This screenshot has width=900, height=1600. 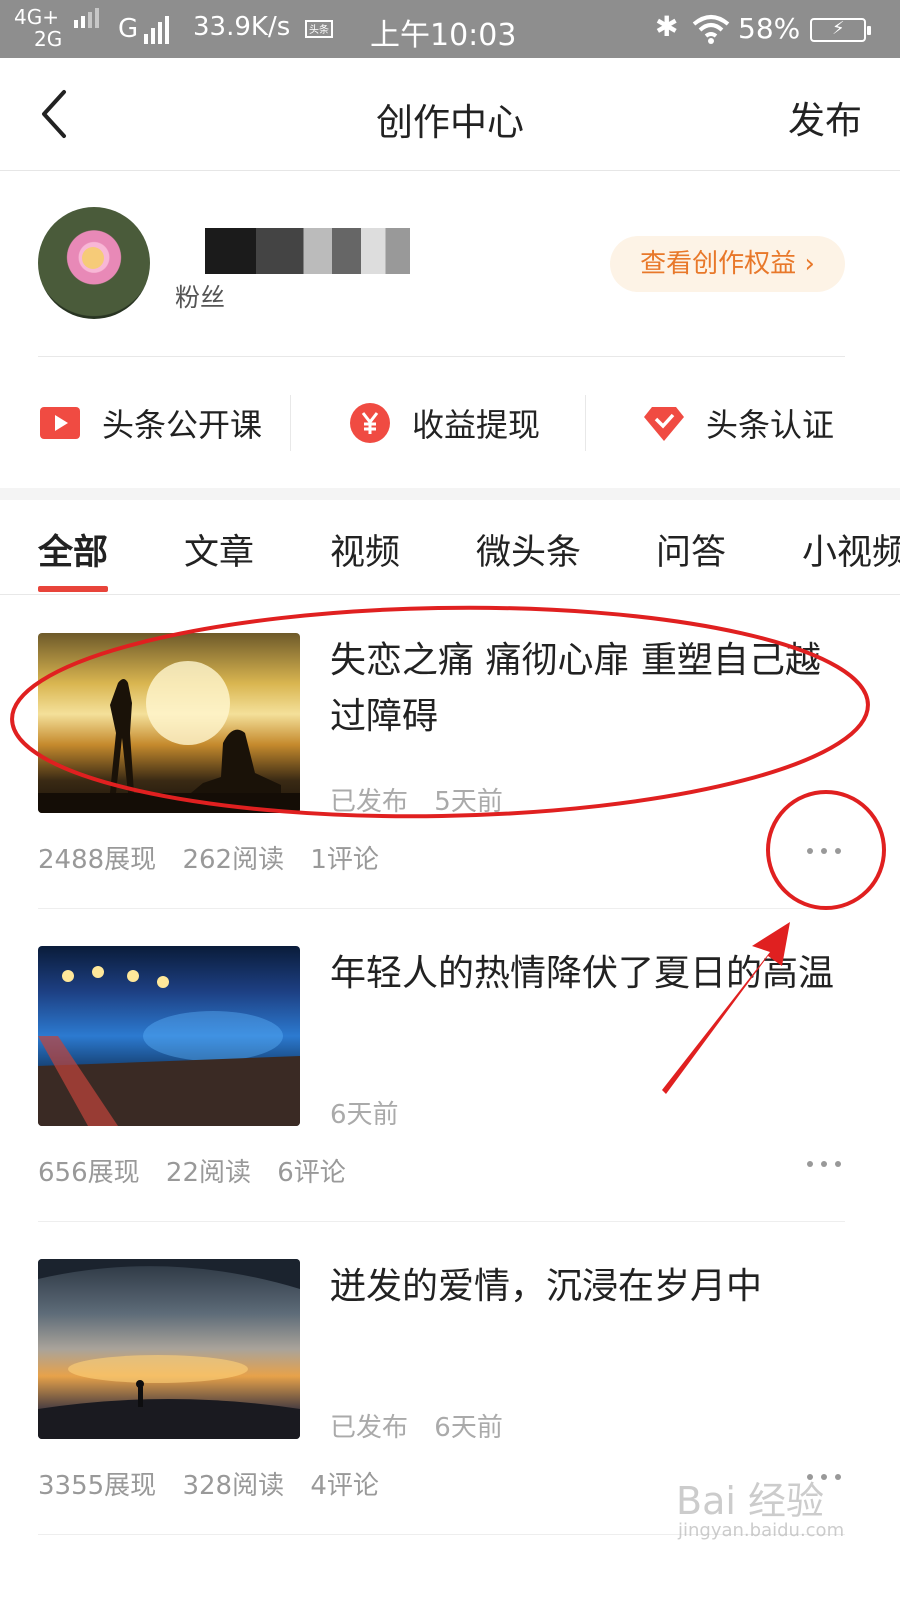 I want to click on reads-count: 328阅读, so click(x=233, y=1486).